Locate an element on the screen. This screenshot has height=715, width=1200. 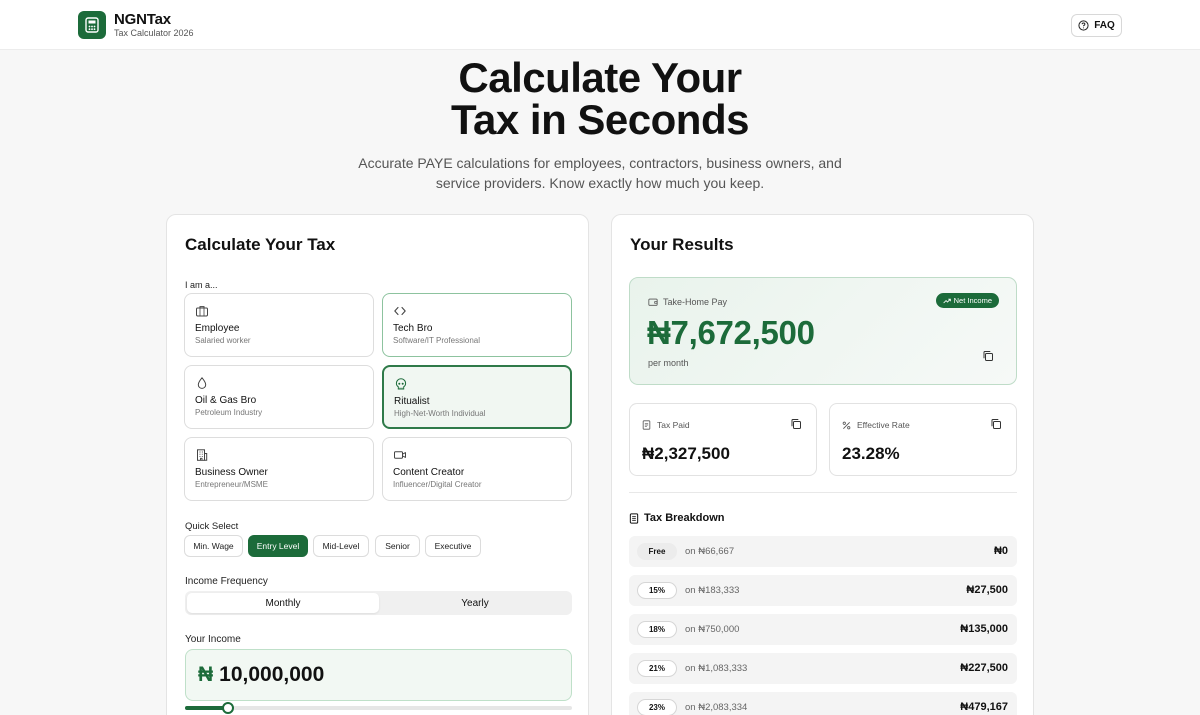
frequency-yearly: Yearly is located at coordinates (475, 603).